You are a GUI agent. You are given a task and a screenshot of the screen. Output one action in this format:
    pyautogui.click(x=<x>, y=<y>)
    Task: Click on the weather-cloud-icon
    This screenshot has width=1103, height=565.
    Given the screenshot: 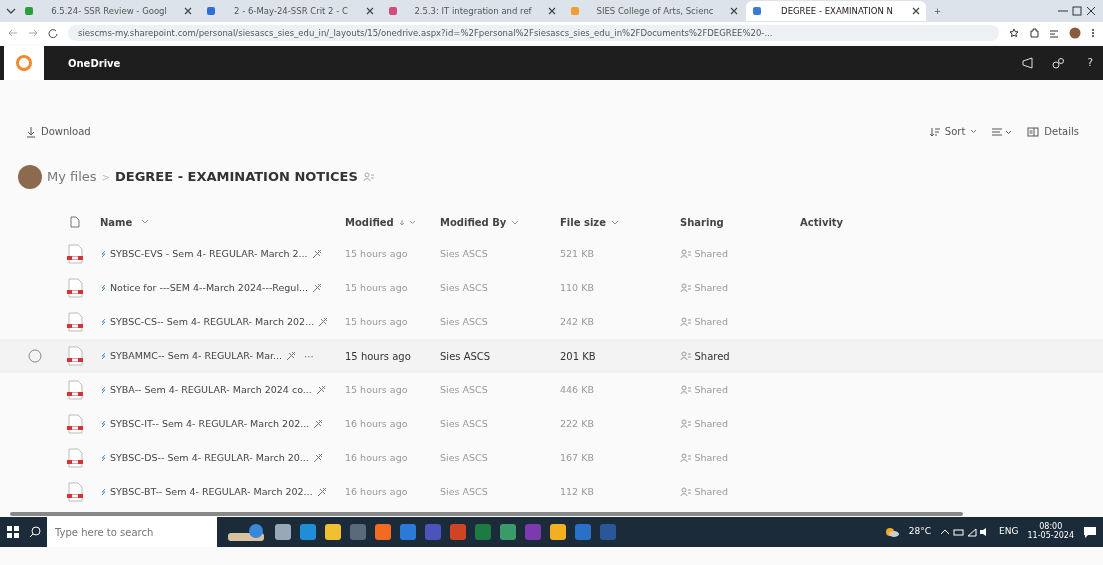 What is the action you would take?
    pyautogui.click(x=891, y=532)
    